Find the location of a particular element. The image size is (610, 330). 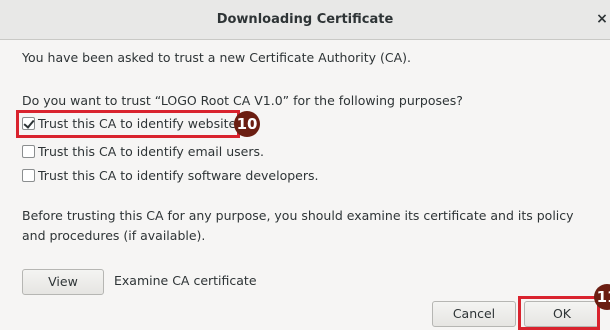

title-bar: Downloading Certificate × is located at coordinates (305, 20).